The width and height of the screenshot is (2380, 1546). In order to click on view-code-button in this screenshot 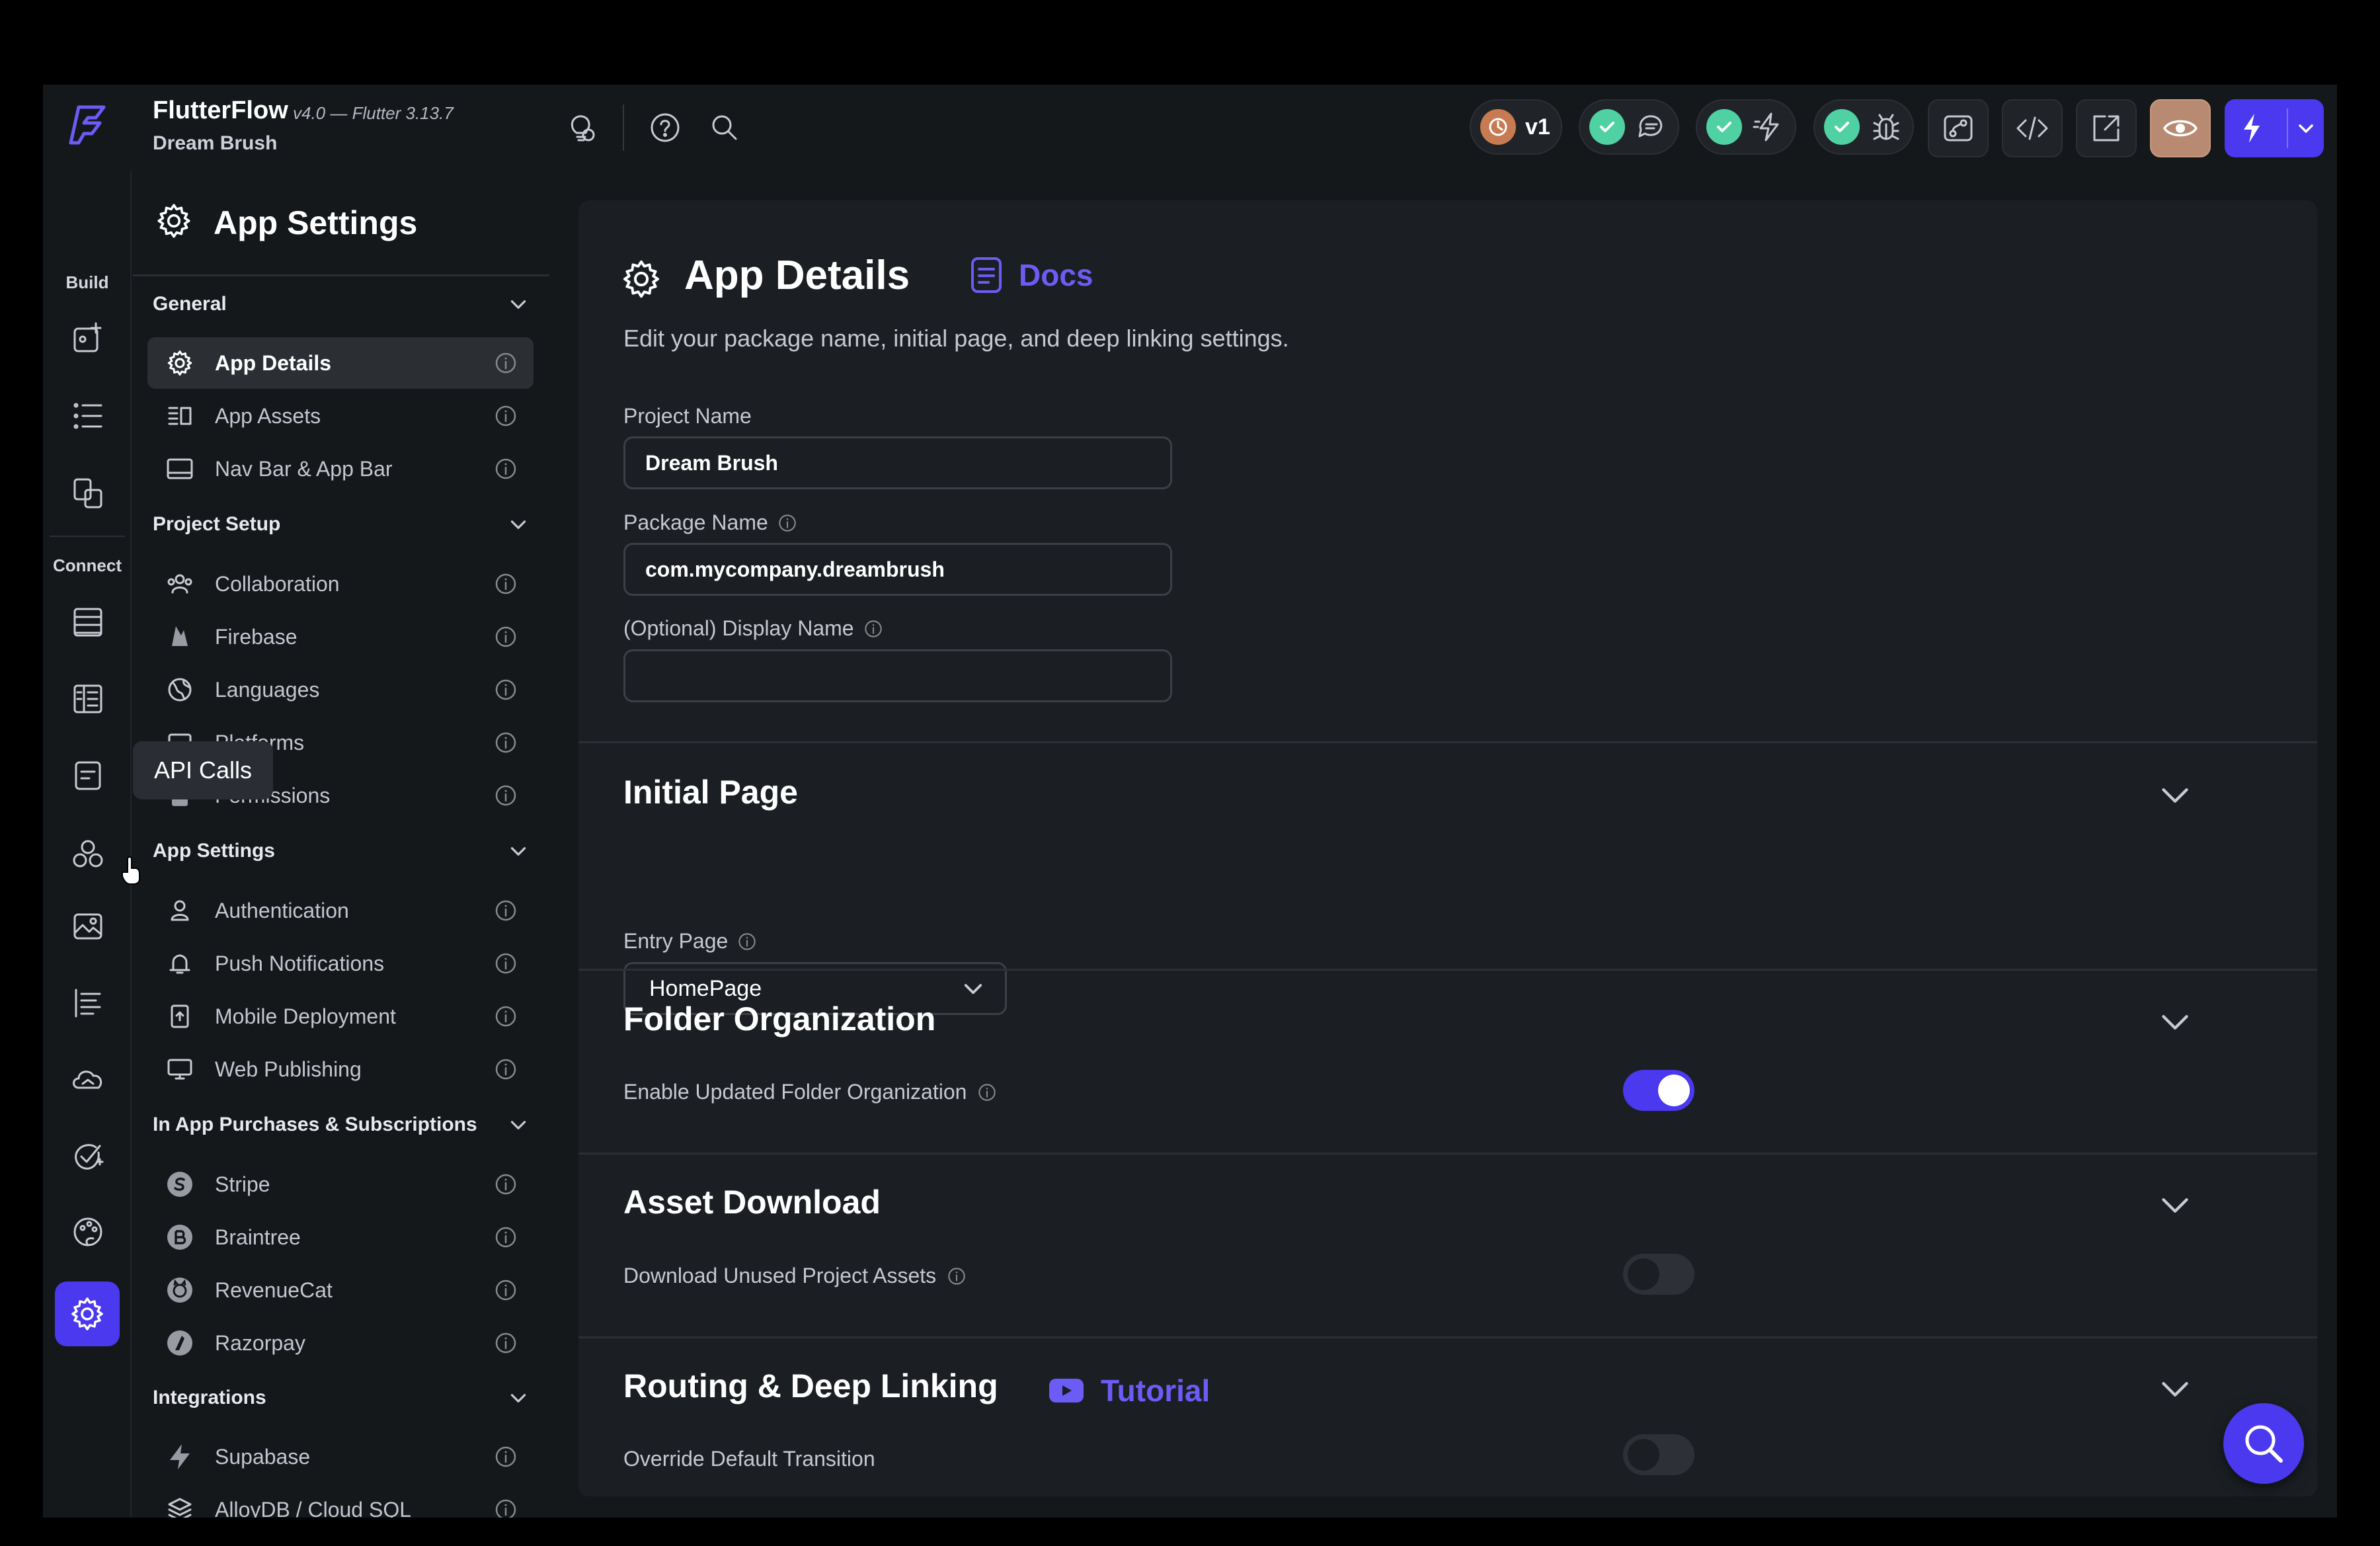, I will do `click(2032, 128)`.